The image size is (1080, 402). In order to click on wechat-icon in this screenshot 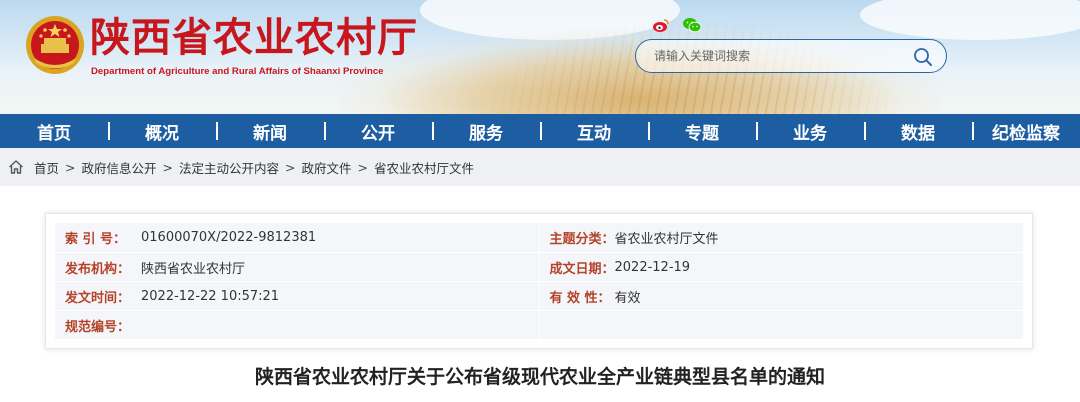, I will do `click(692, 25)`.